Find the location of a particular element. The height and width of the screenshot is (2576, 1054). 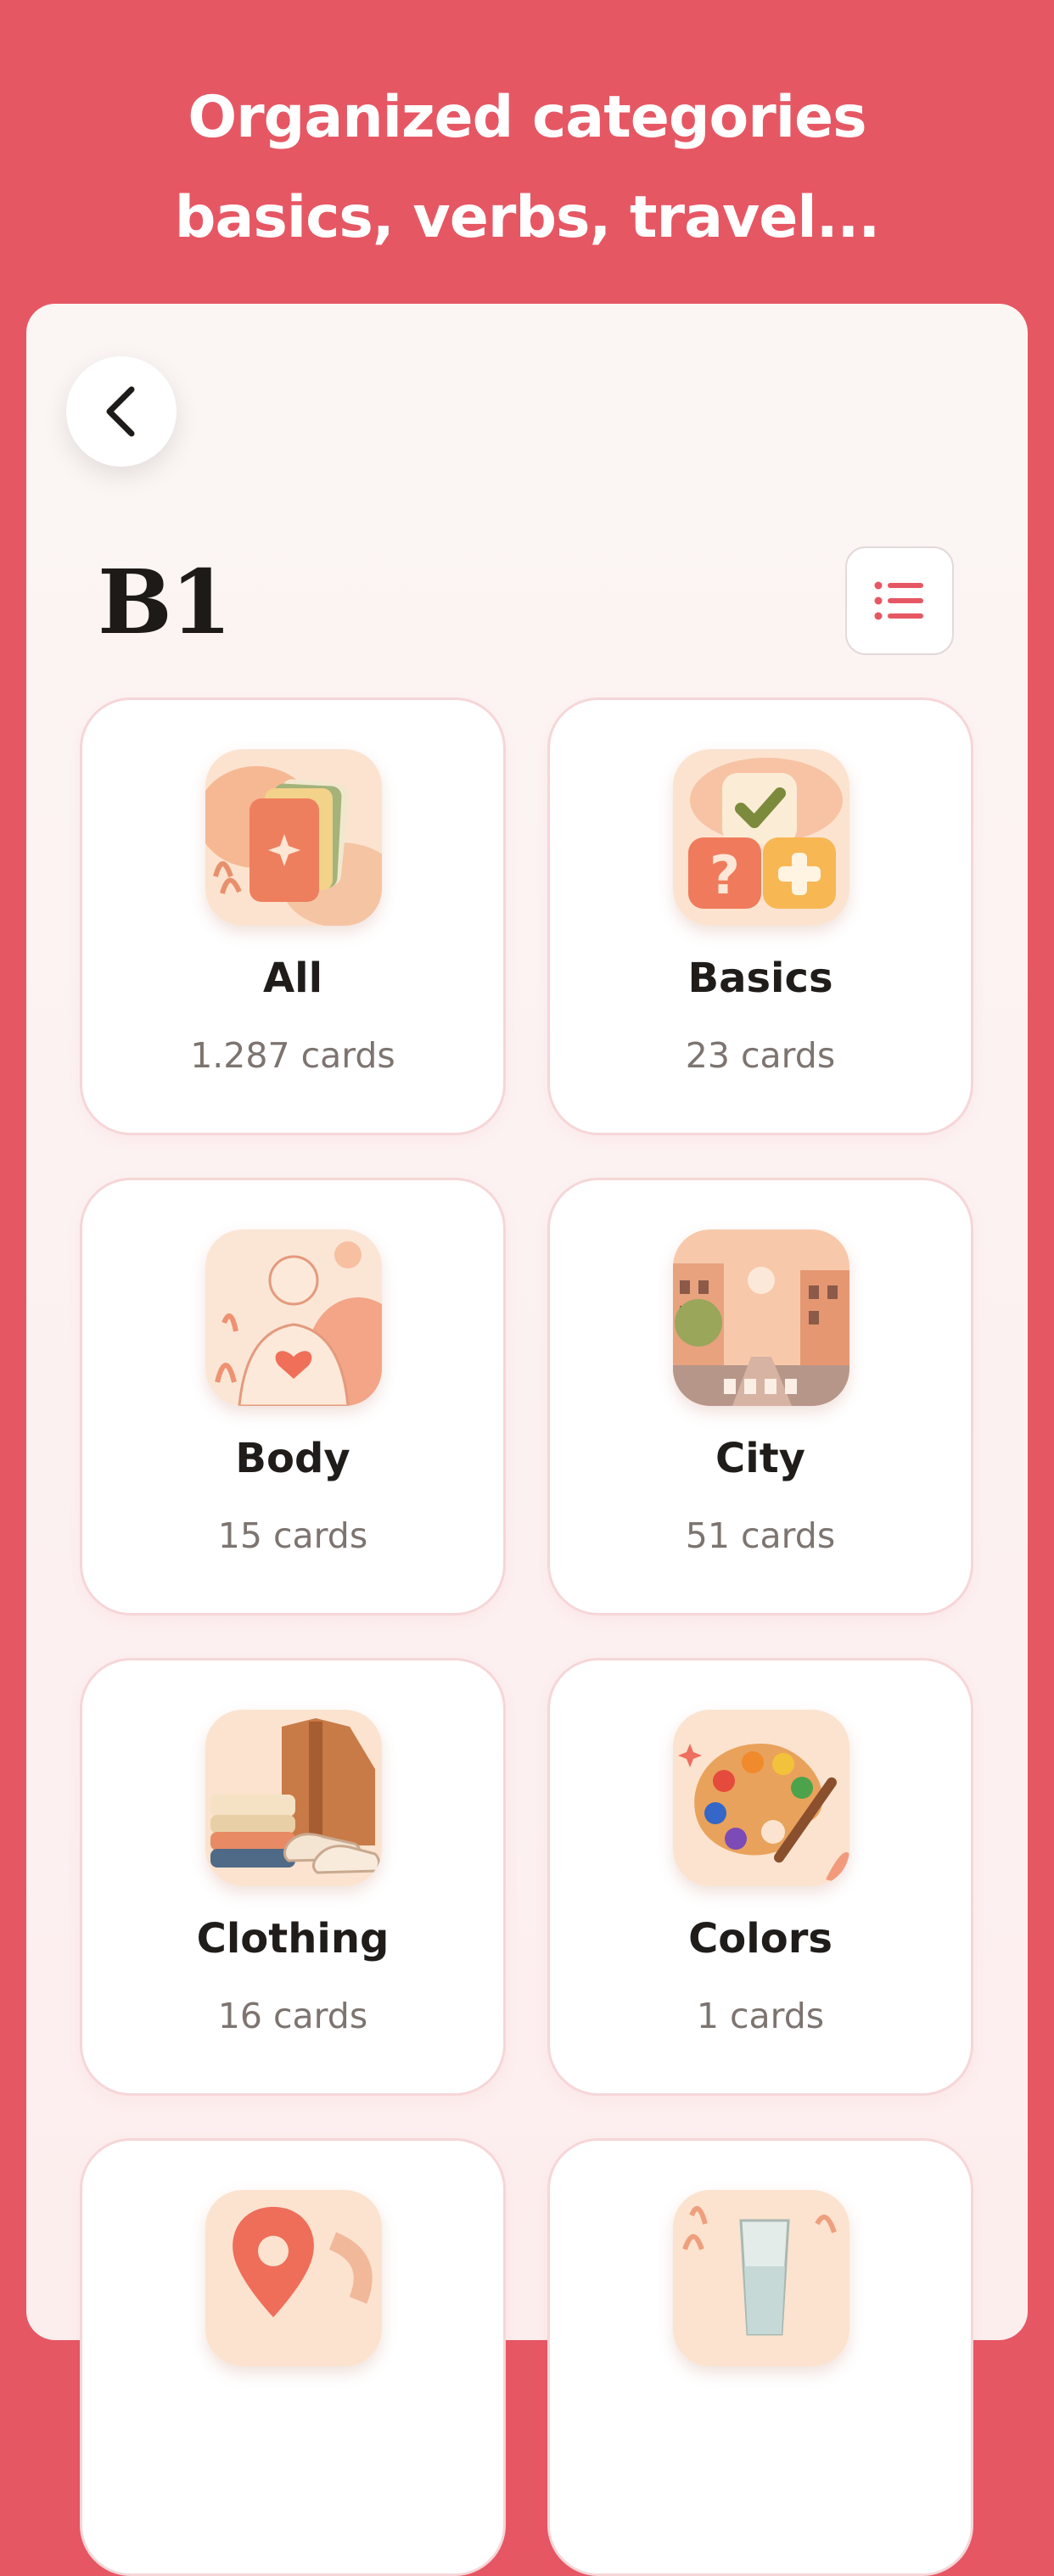

category-card-body: Body 15 cards is located at coordinates (293, 1397).